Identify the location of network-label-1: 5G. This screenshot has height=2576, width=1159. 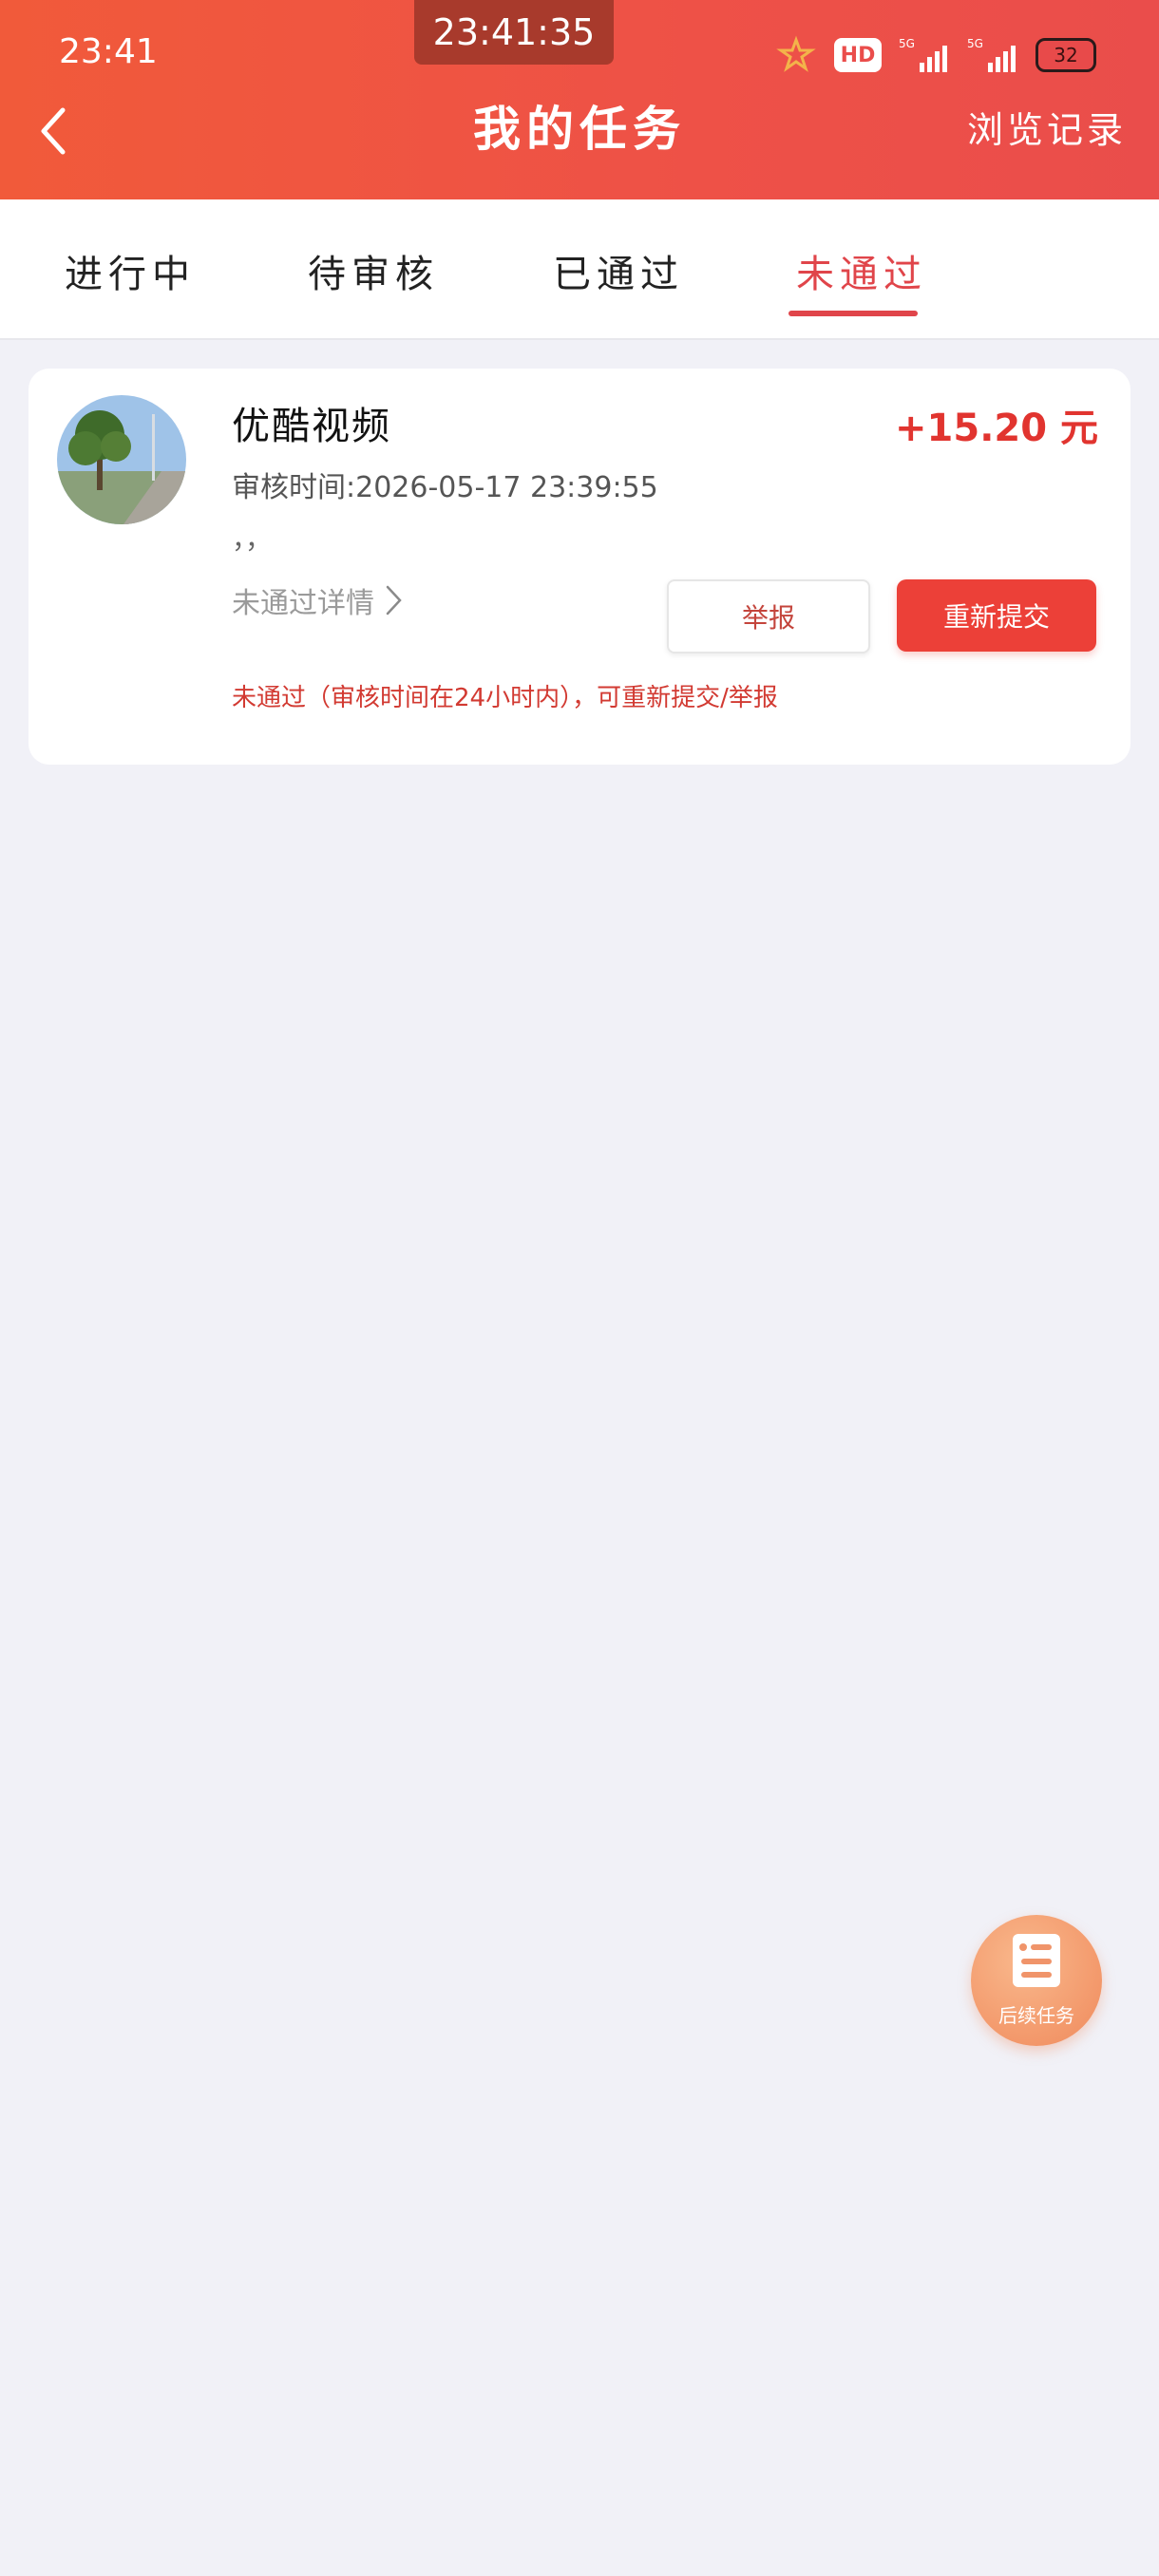
(907, 43).